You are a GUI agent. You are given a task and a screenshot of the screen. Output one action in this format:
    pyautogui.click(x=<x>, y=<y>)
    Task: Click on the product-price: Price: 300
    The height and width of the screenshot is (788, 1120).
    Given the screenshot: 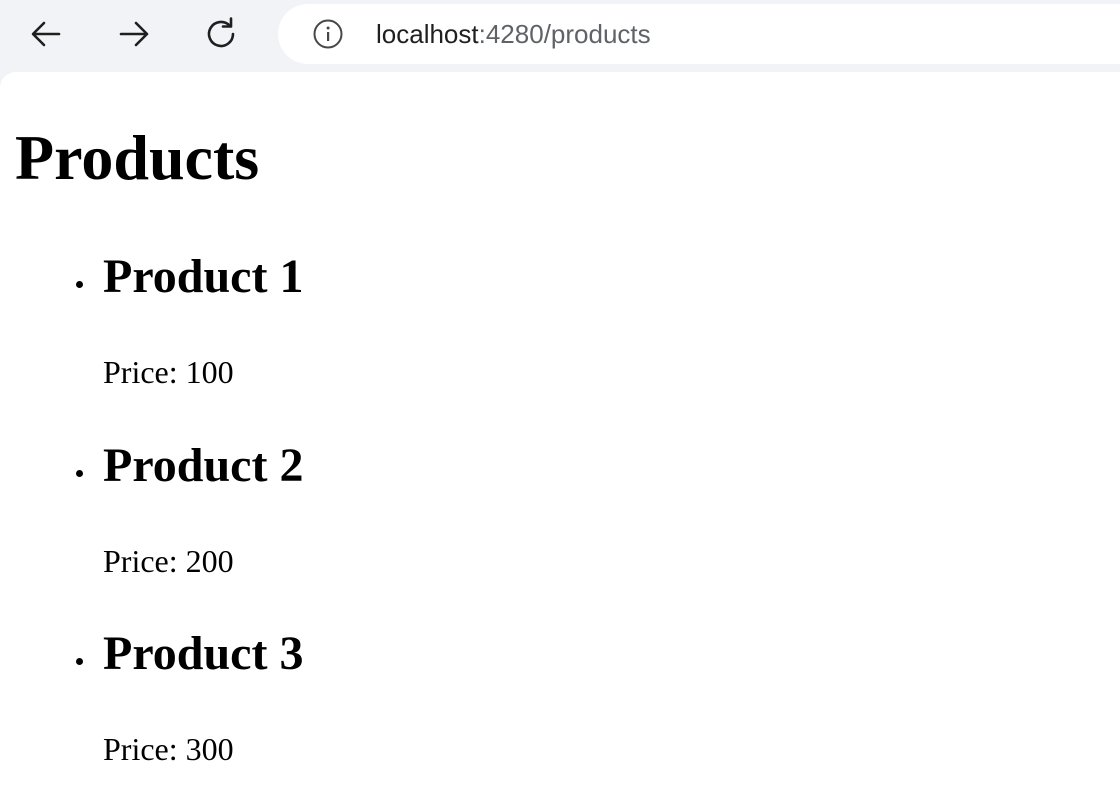 What is the action you would take?
    pyautogui.click(x=168, y=749)
    